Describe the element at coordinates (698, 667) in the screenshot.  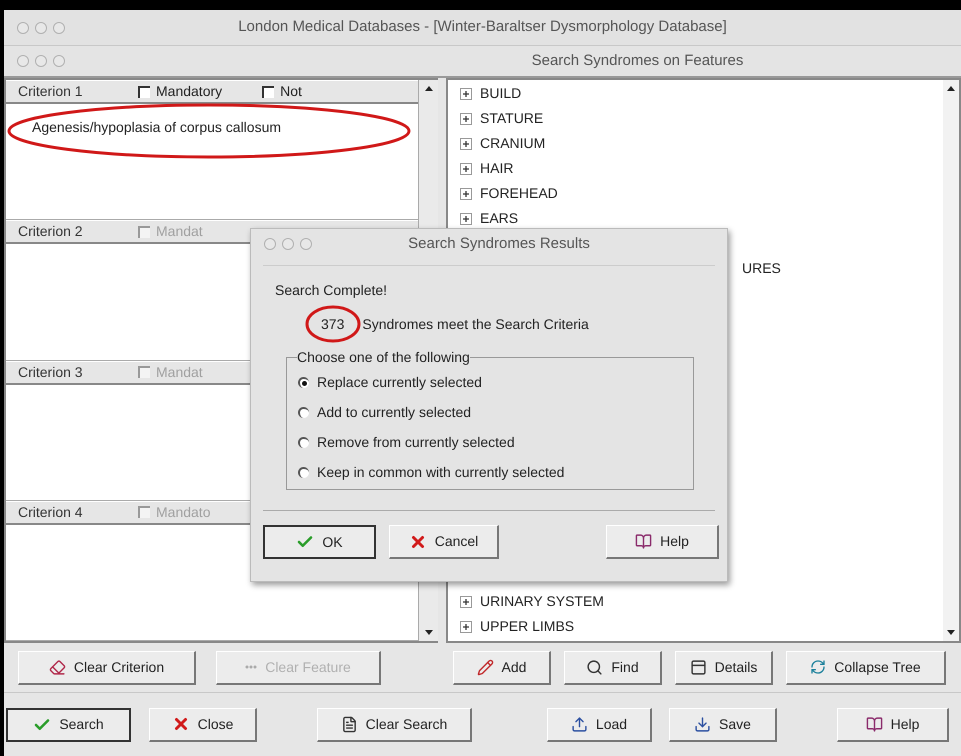
I see `window-icon` at that location.